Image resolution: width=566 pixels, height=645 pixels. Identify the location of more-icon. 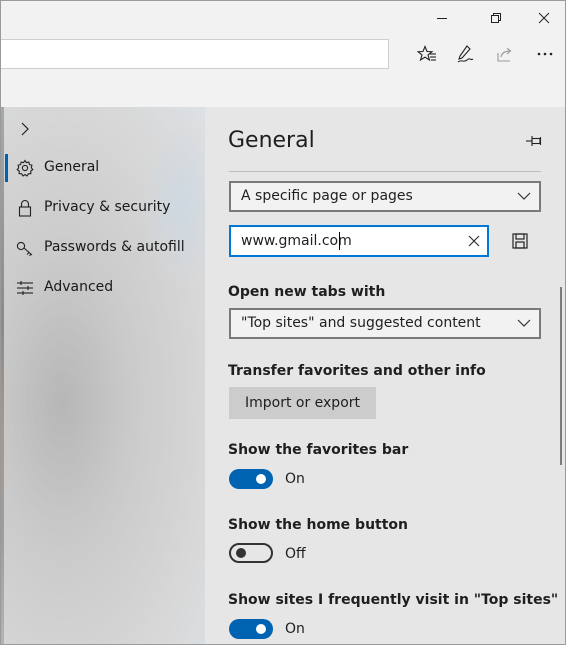
(545, 54).